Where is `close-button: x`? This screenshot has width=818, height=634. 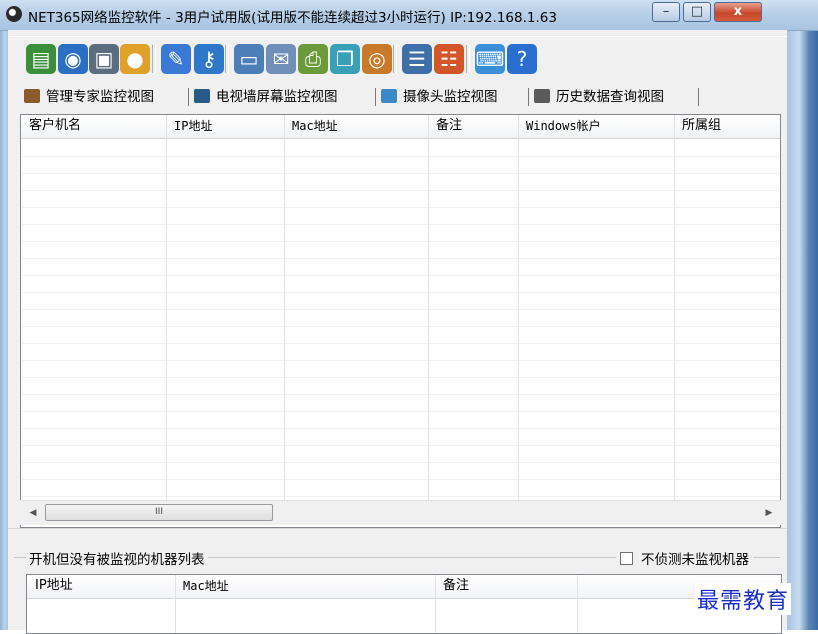
close-button: x is located at coordinates (738, 12).